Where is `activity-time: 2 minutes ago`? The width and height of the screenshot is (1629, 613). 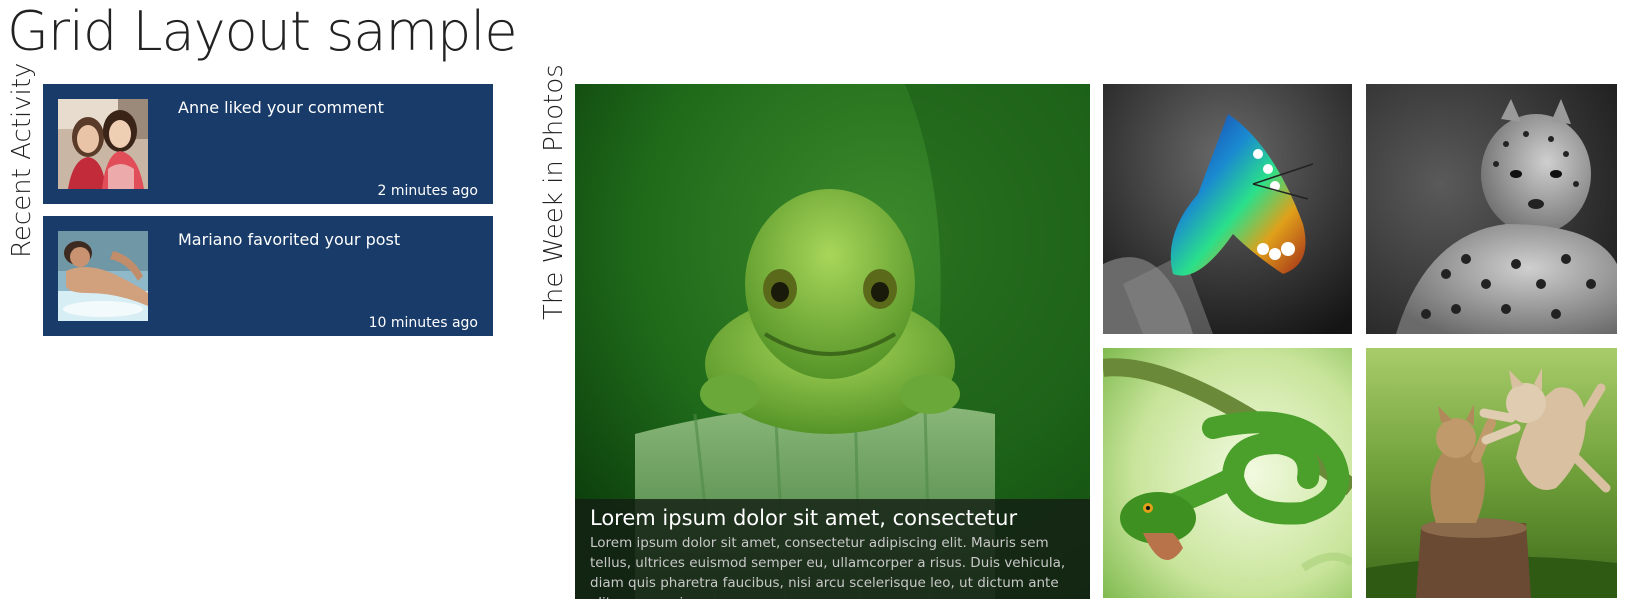 activity-time: 2 minutes ago is located at coordinates (427, 191).